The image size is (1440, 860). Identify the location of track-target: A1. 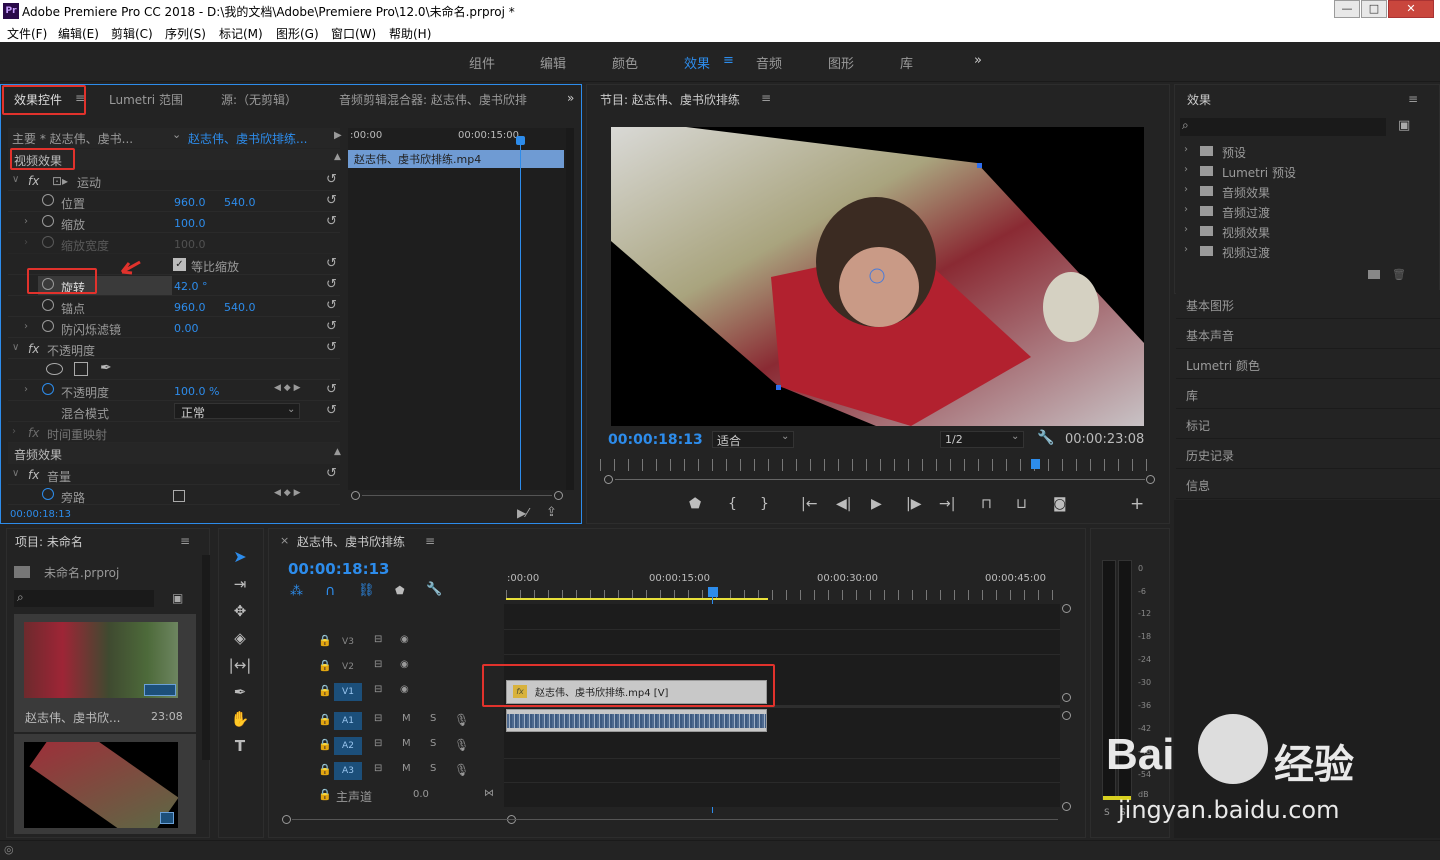
(348, 721).